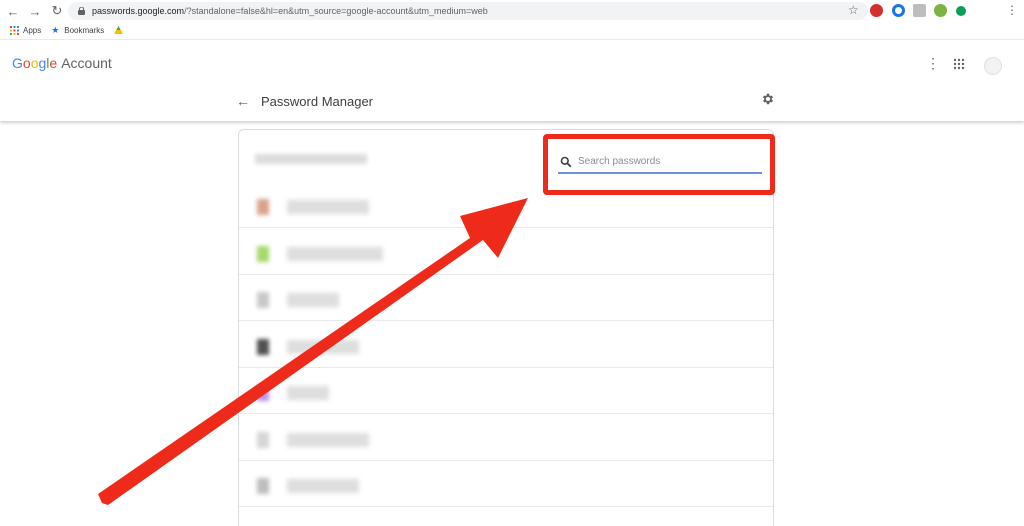 The height and width of the screenshot is (526, 1024). What do you see at coordinates (243, 101) in the screenshot?
I see `back-icon: ←` at bounding box center [243, 101].